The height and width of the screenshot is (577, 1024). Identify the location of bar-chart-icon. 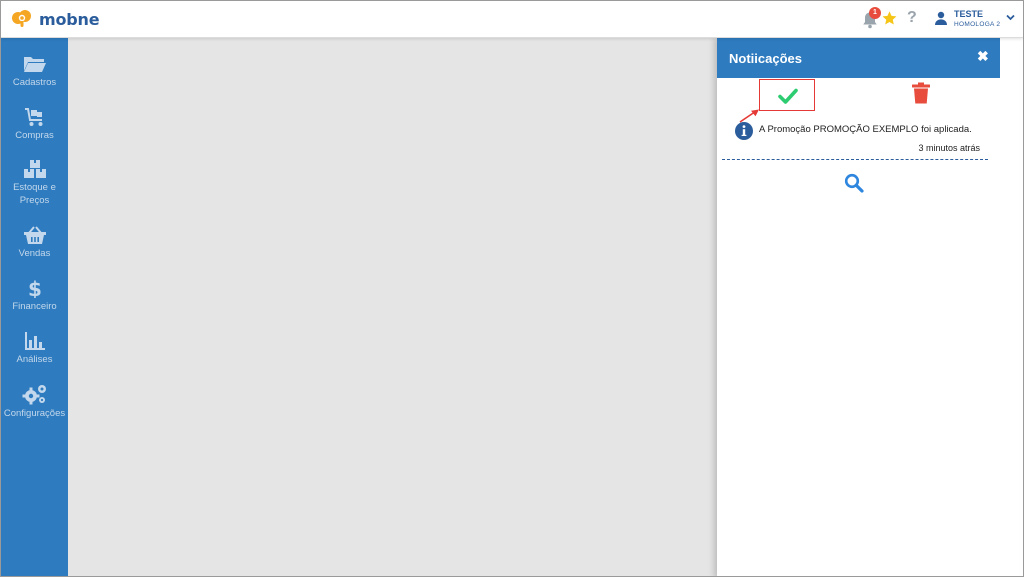
(34, 341).